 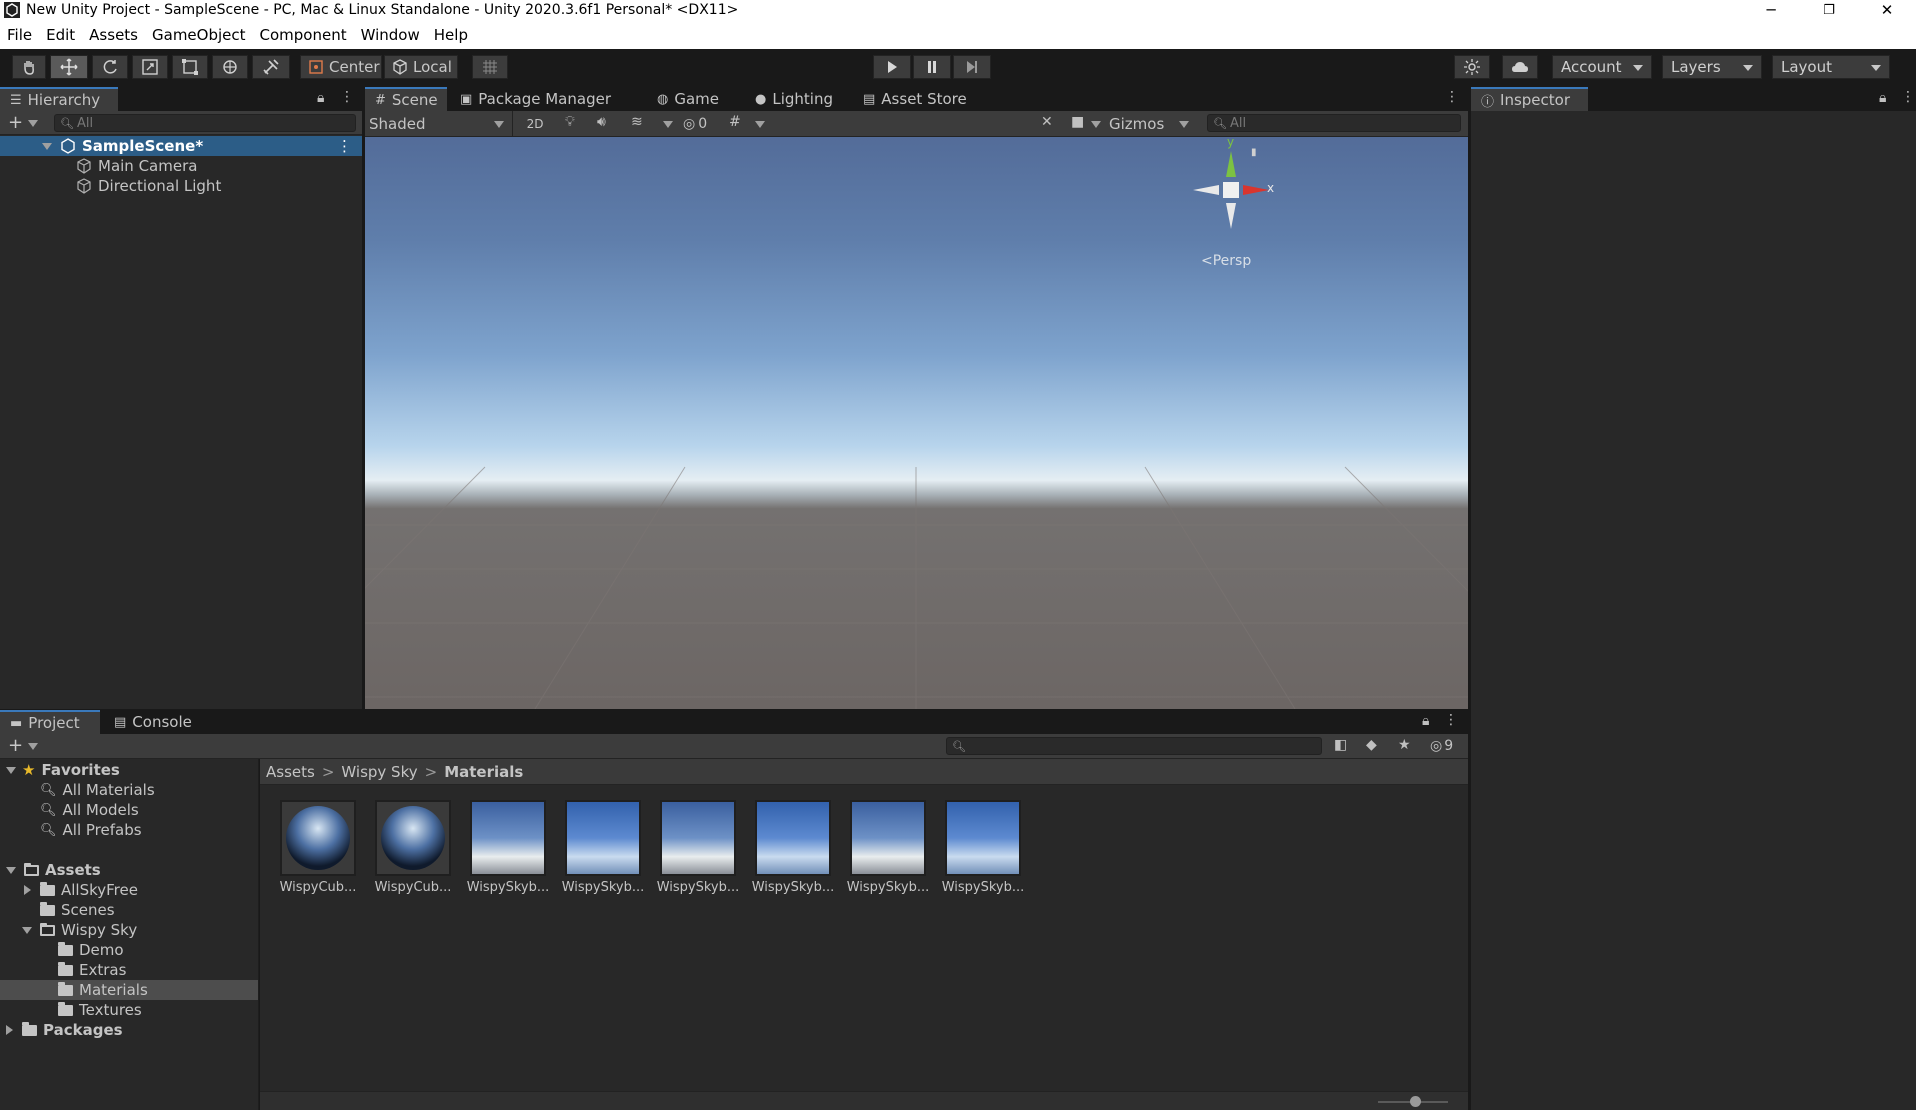 I want to click on close-button: ✕, so click(x=1887, y=10).